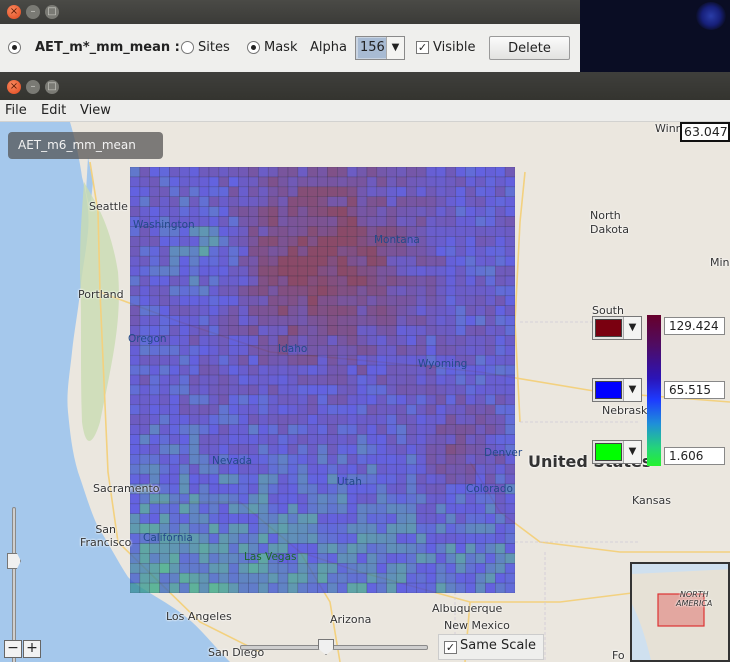  What do you see at coordinates (187, 47) in the screenshot?
I see `sites-radio` at bounding box center [187, 47].